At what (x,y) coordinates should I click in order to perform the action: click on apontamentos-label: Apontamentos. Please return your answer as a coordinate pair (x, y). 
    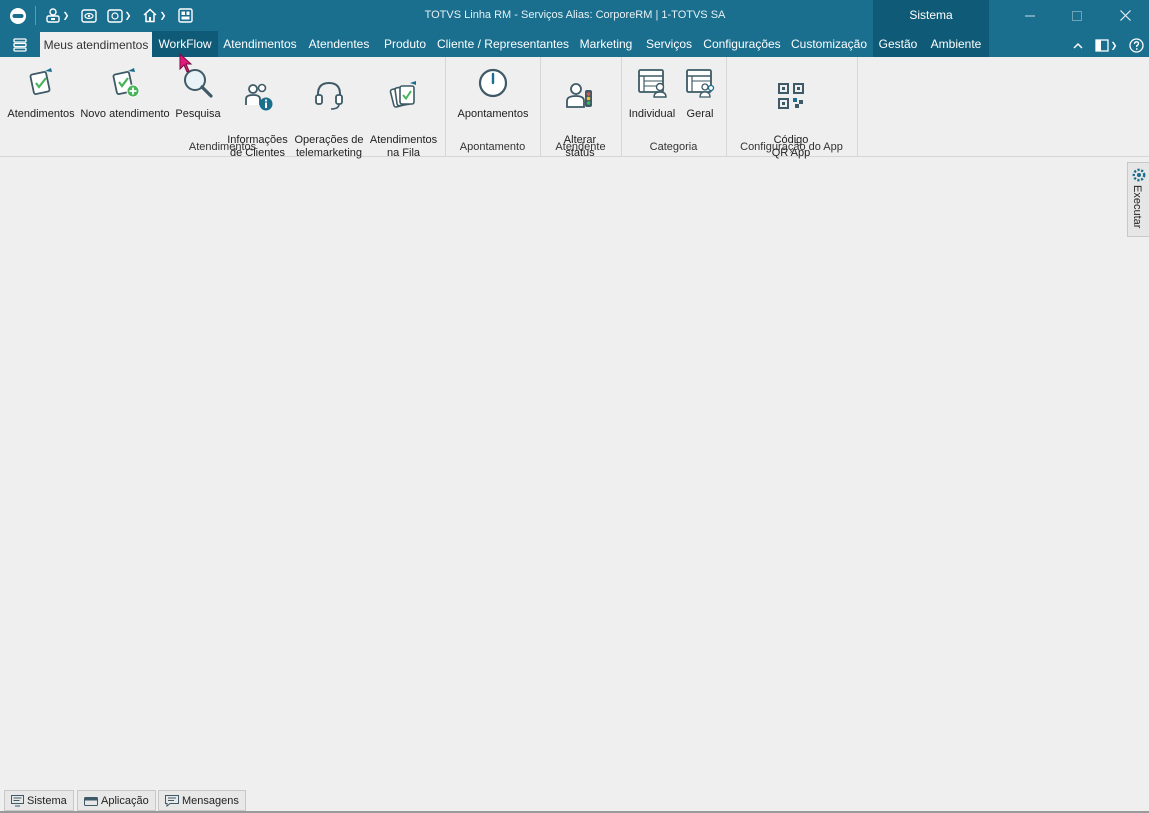
    Looking at the image, I should click on (493, 114).